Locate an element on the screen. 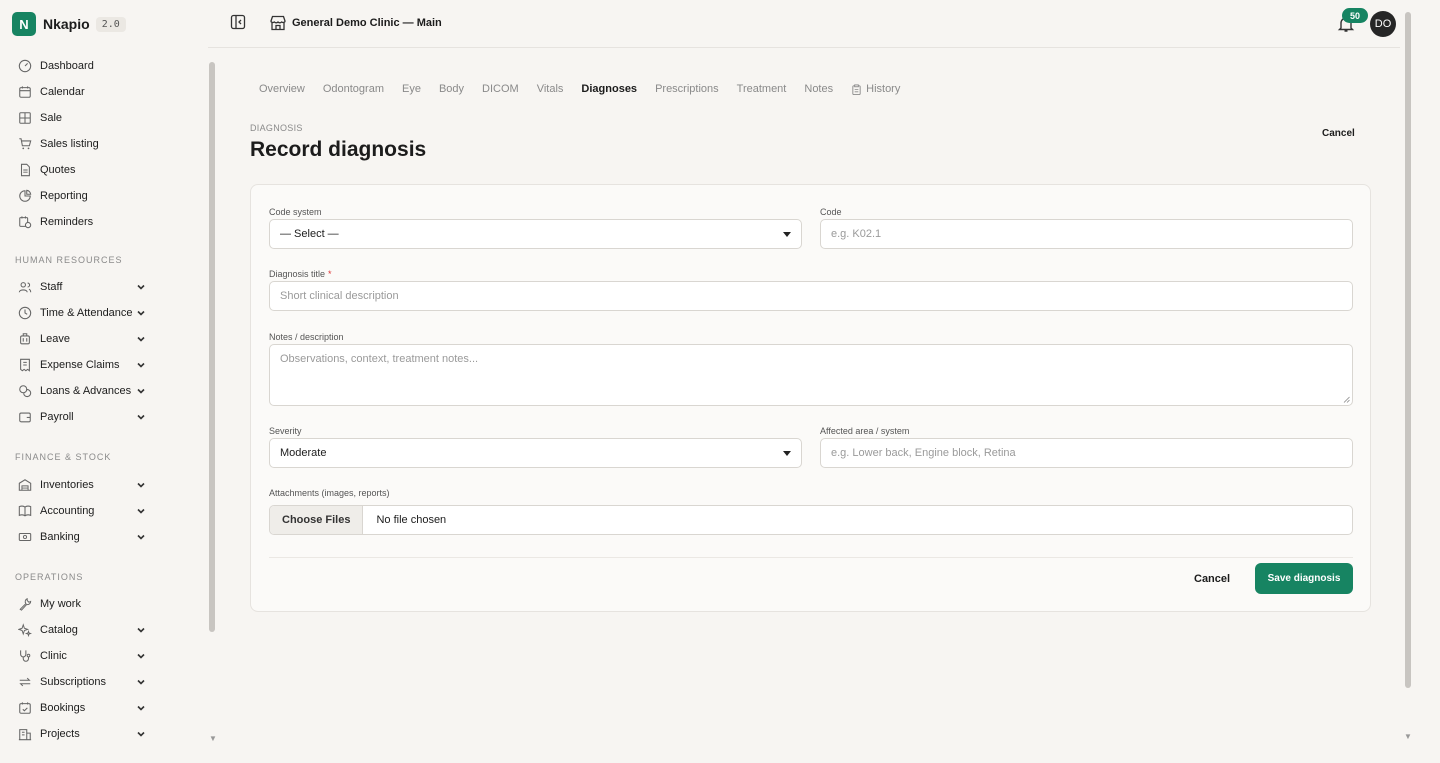 Image resolution: width=1440 pixels, height=763 pixels. affected-area-label: Affected area / system is located at coordinates (865, 431).